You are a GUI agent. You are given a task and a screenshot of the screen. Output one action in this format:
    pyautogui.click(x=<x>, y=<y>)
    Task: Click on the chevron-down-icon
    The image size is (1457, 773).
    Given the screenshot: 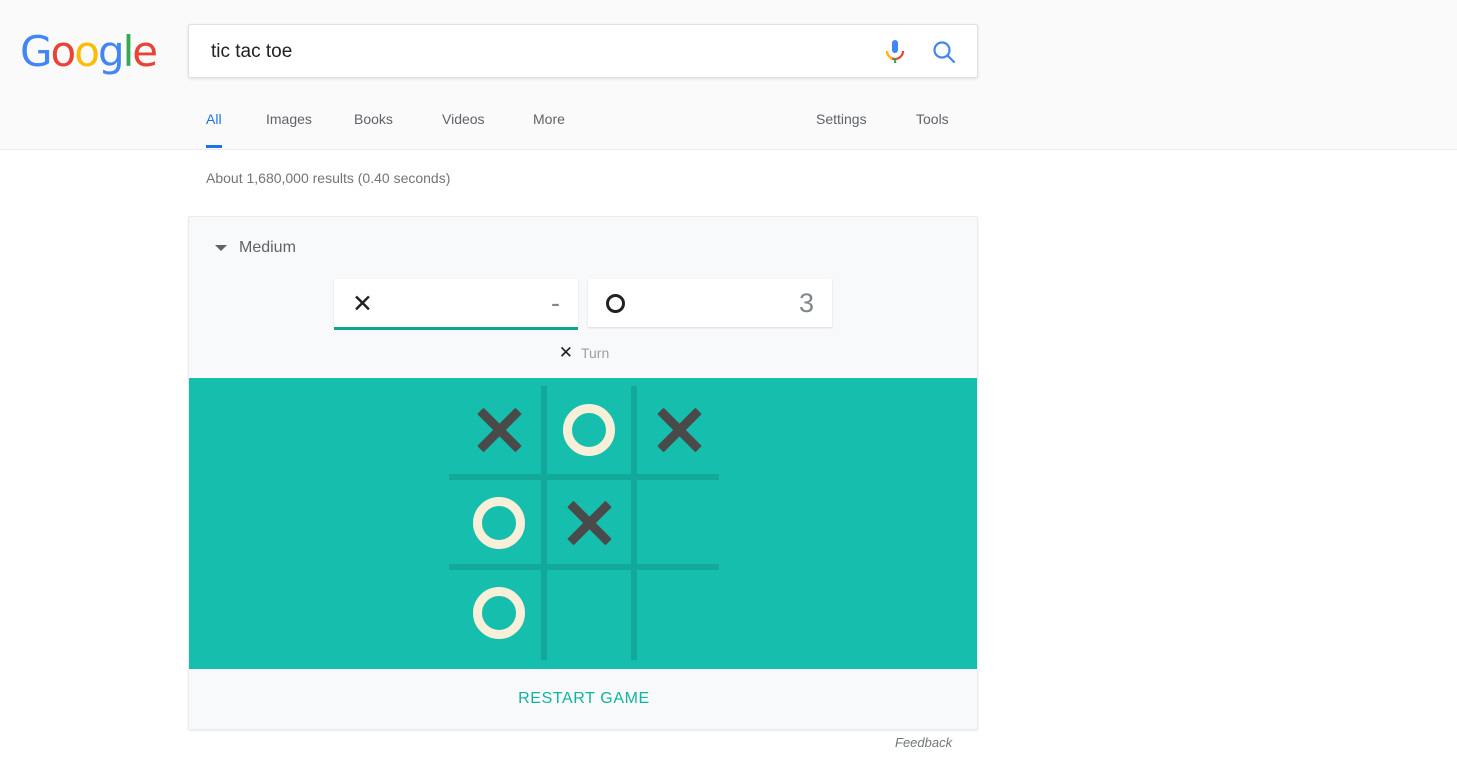 What is the action you would take?
    pyautogui.click(x=221, y=248)
    